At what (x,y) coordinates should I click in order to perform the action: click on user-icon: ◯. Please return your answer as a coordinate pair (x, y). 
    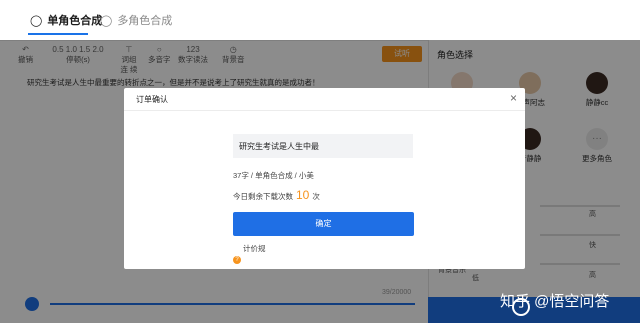
    Looking at the image, I should click on (36, 20).